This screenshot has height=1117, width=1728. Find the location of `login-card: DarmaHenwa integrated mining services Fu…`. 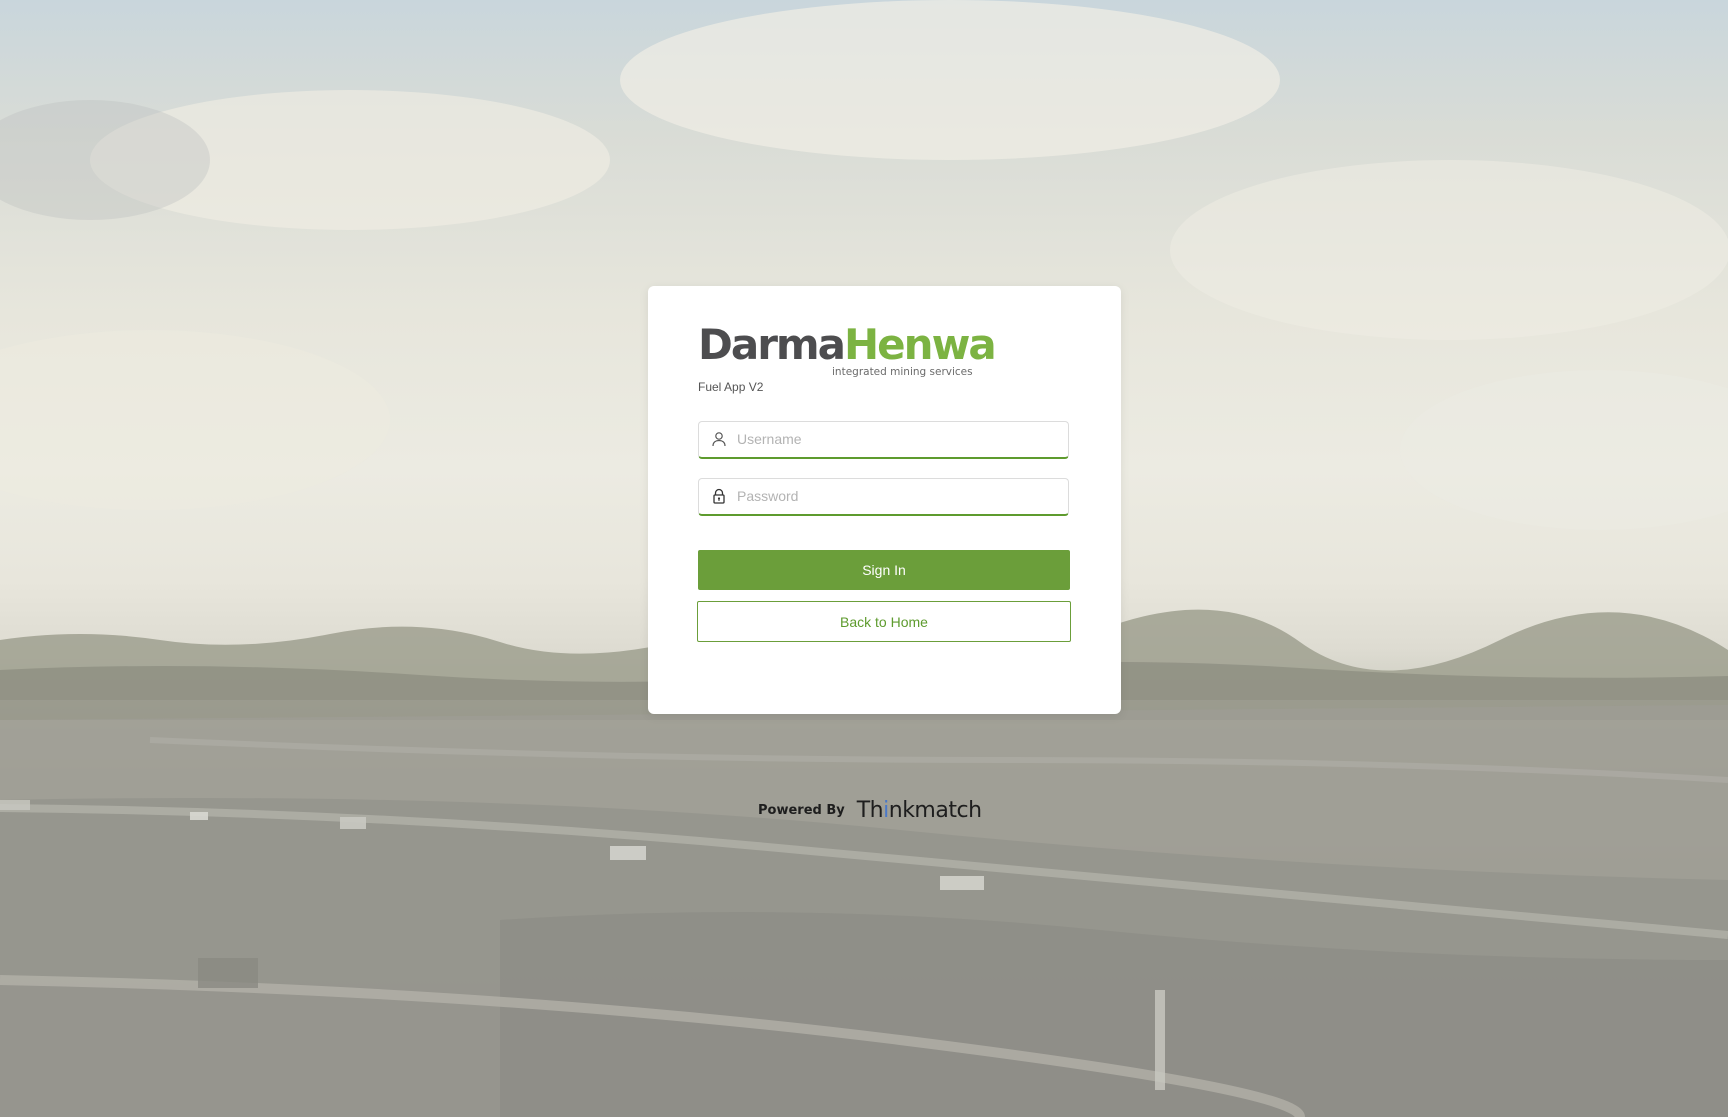

login-card: DarmaHenwa integrated mining services Fu… is located at coordinates (884, 500).